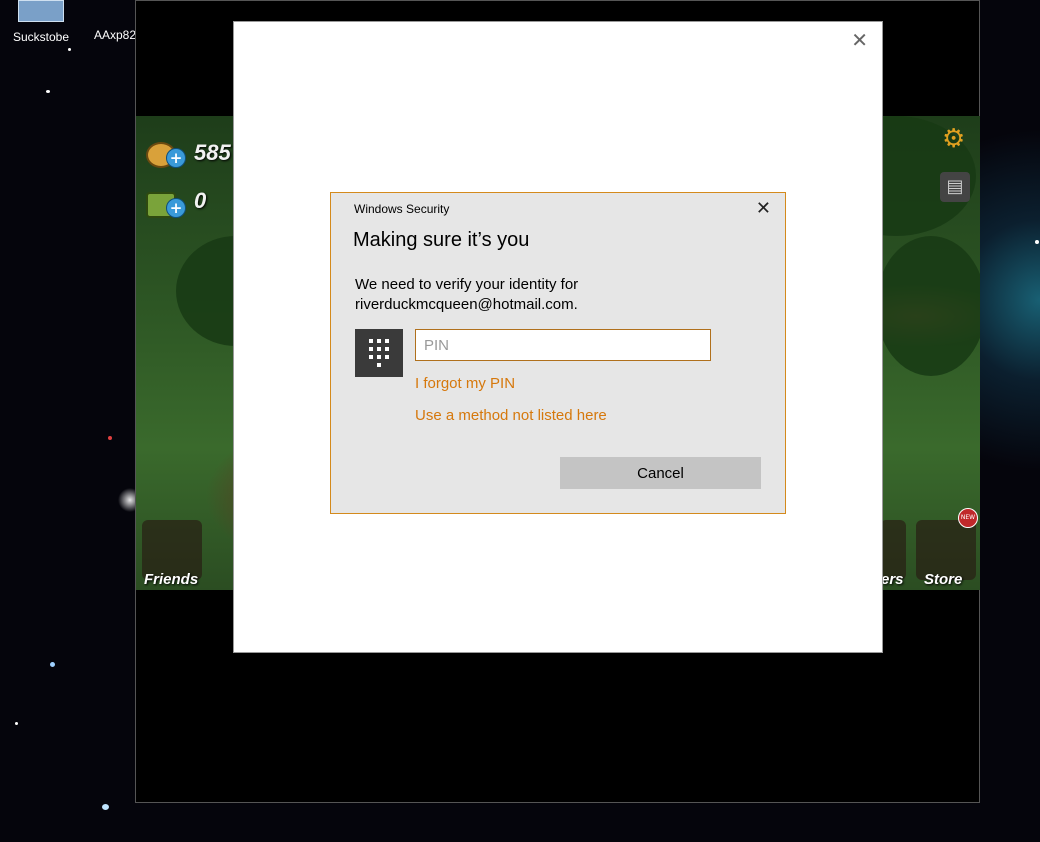 The image size is (1040, 842). What do you see at coordinates (176, 208) in the screenshot?
I see `add-cash-icon: +` at bounding box center [176, 208].